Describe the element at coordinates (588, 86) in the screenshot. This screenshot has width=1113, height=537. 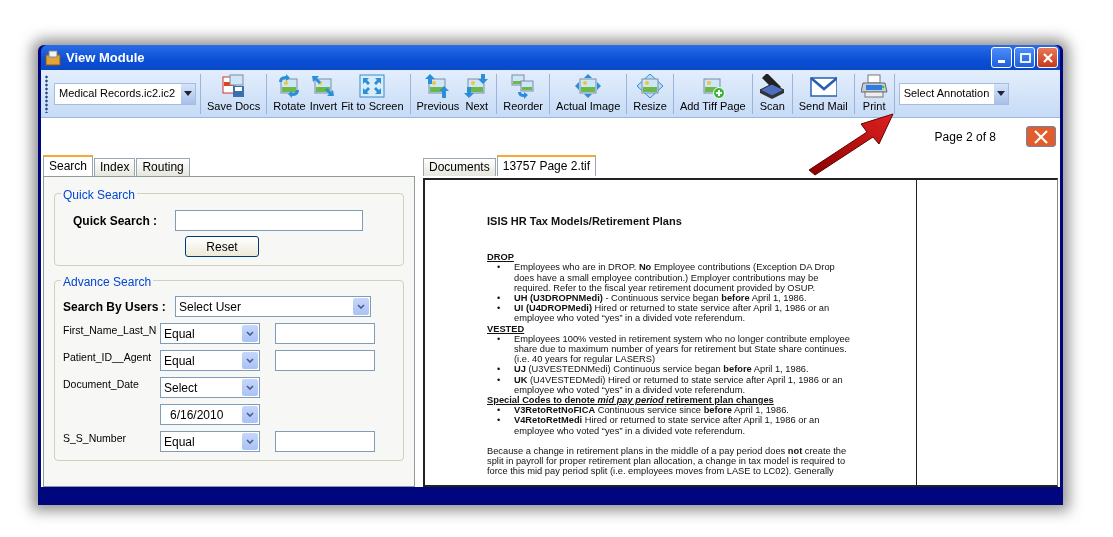
I see `picture-expand-icon` at that location.